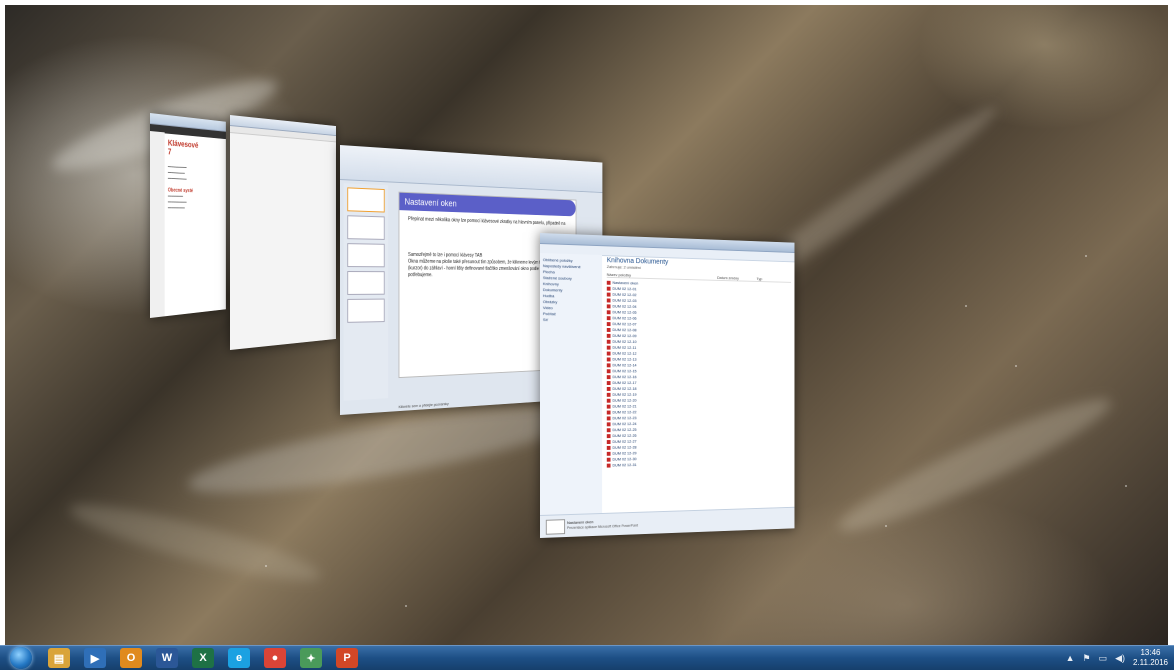  What do you see at coordinates (624, 341) in the screenshot?
I see `file-name: DUM 02 12-10` at bounding box center [624, 341].